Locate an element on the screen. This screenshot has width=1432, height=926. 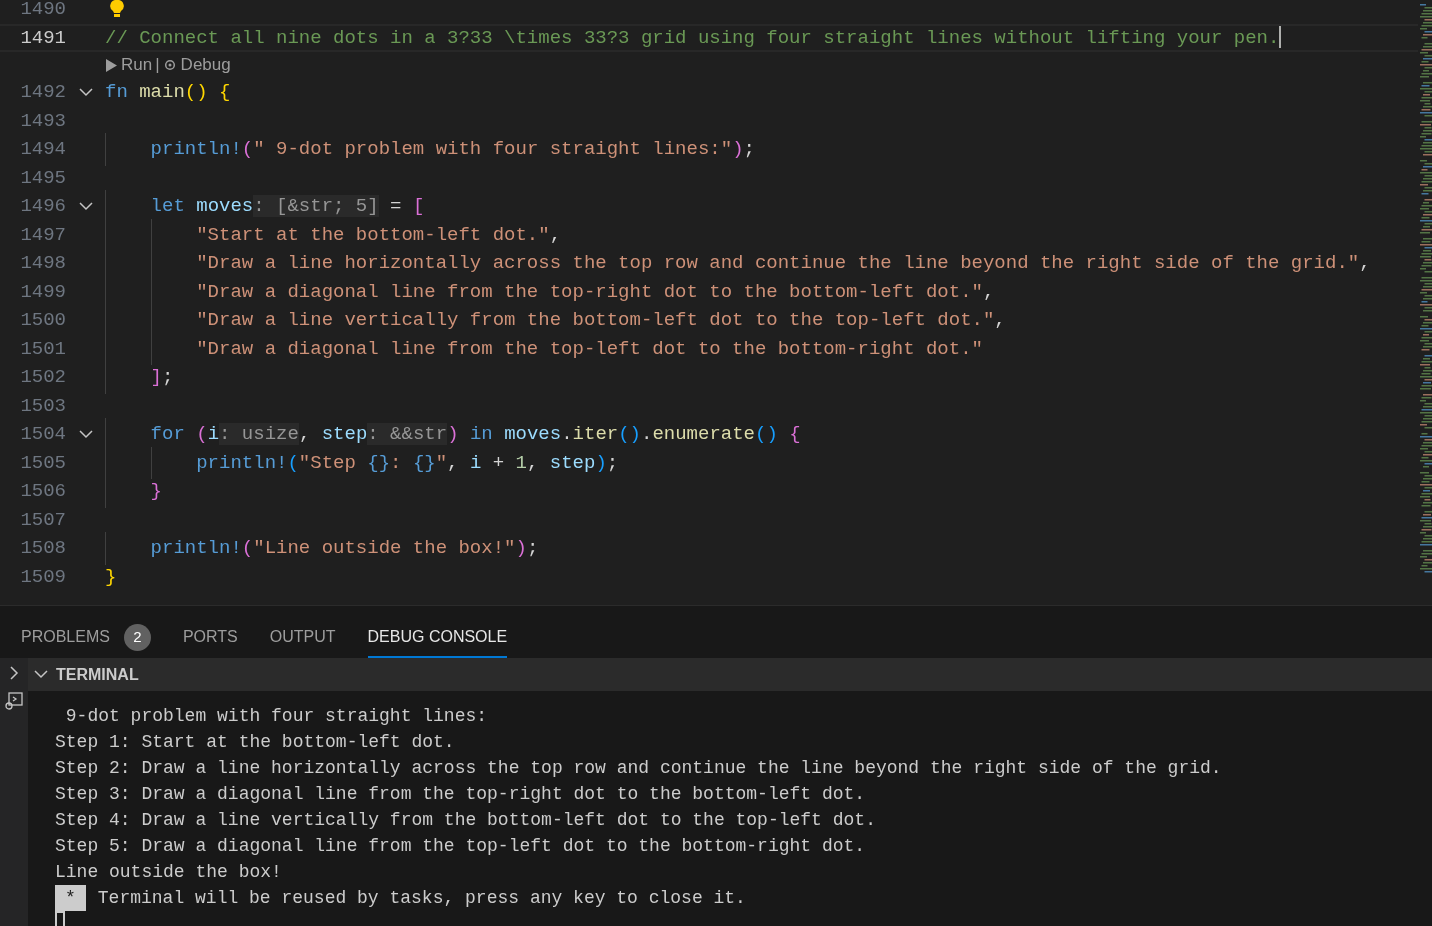
code-line: let moves: [&str; 5] = [ is located at coordinates (287, 206).